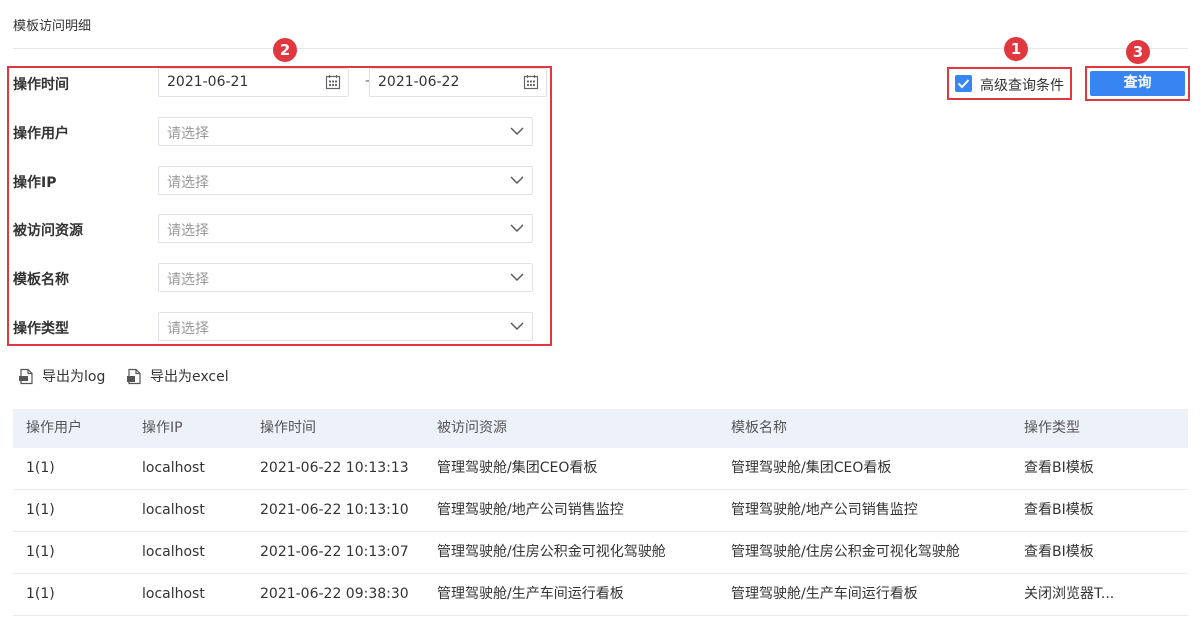 The width and height of the screenshot is (1202, 624). What do you see at coordinates (253, 82) in the screenshot?
I see `date-from-input: 2021-06-21` at bounding box center [253, 82].